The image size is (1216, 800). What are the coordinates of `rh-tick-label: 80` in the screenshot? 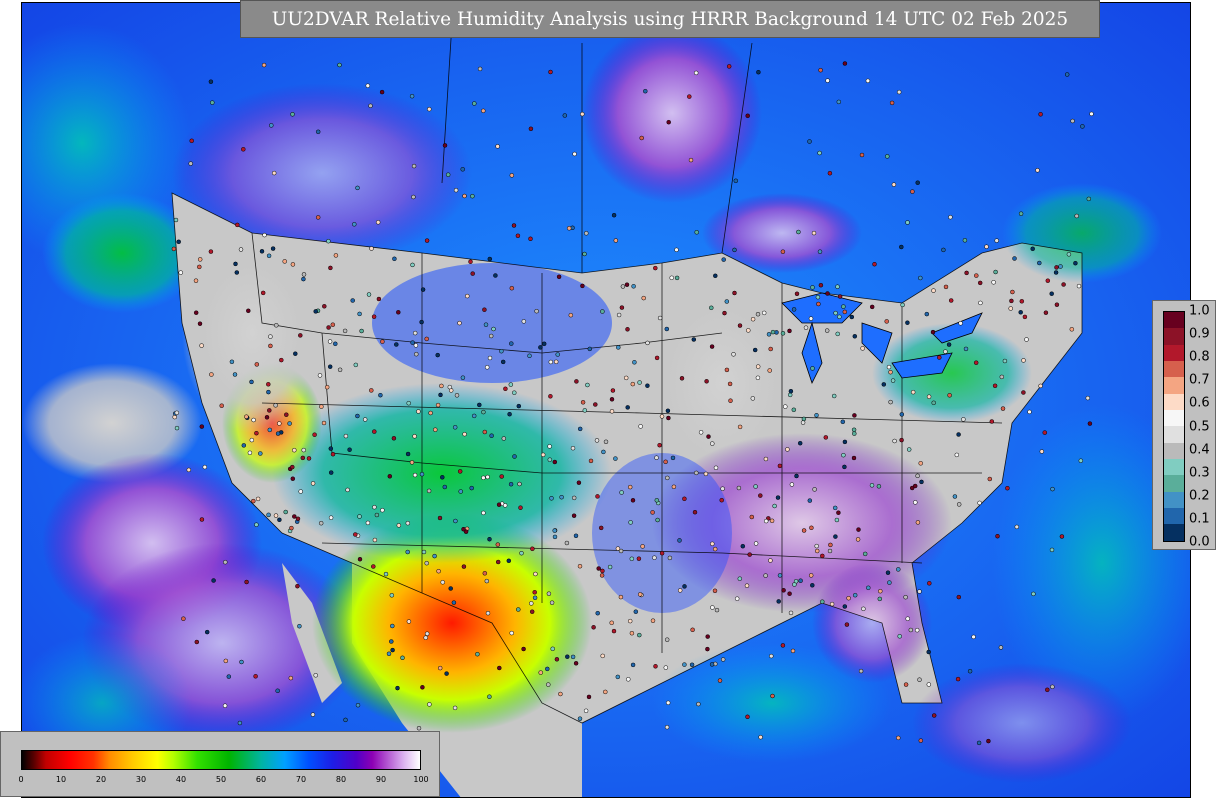 It's located at (341, 779).